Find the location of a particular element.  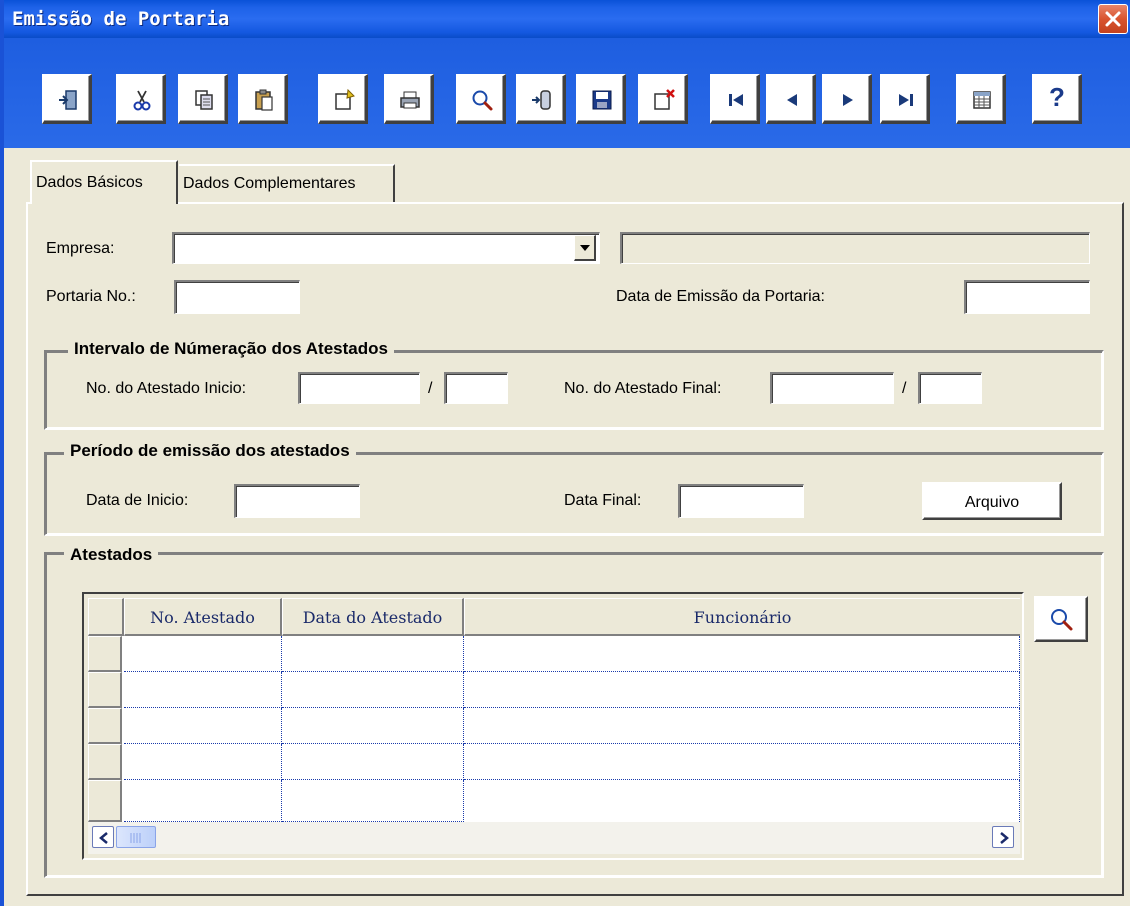

title-bar: Emissão de Portaria is located at coordinates (567, 19).